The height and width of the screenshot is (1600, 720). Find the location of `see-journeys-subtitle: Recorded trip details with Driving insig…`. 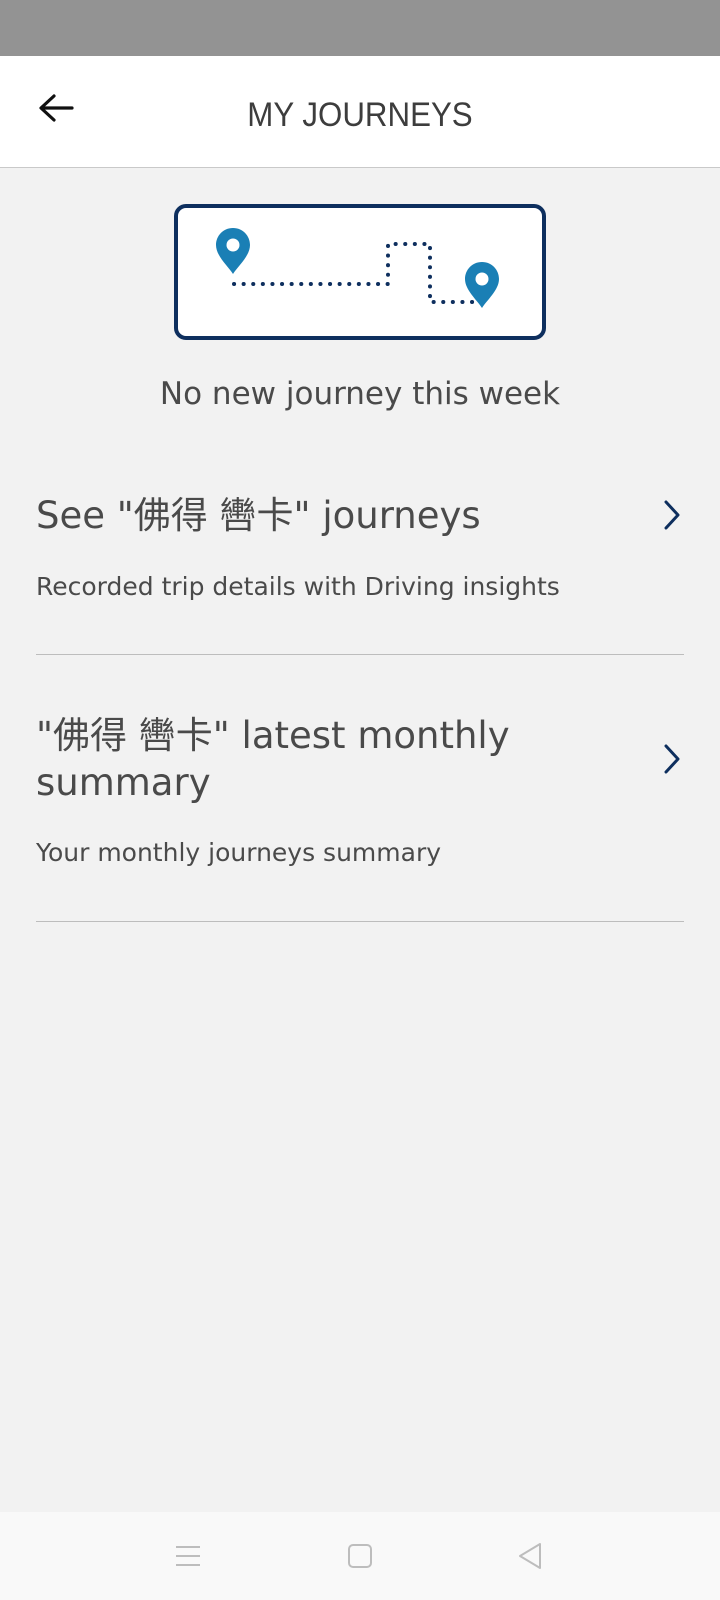

see-journeys-subtitle: Recorded trip details with Driving insig… is located at coordinates (298, 586).